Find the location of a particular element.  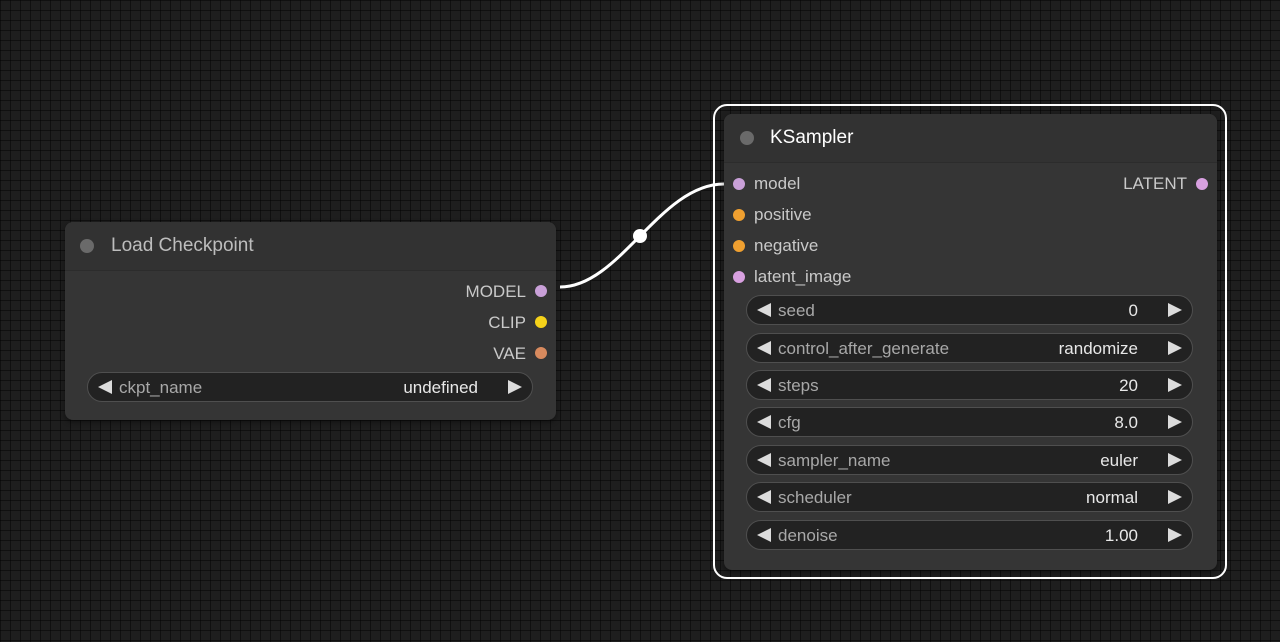

node-title-bar: Load Checkpoint is located at coordinates (310, 246).